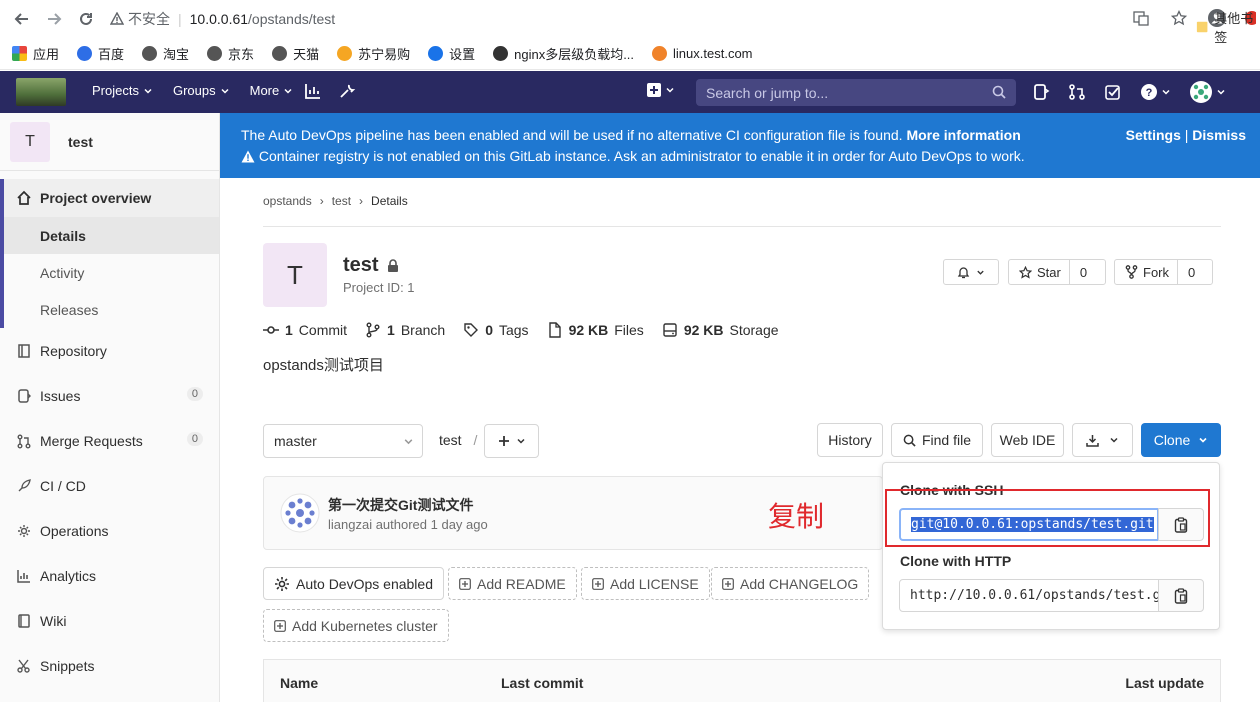  What do you see at coordinates (1179, 18) in the screenshot?
I see `star-bookmark-icon` at bounding box center [1179, 18].